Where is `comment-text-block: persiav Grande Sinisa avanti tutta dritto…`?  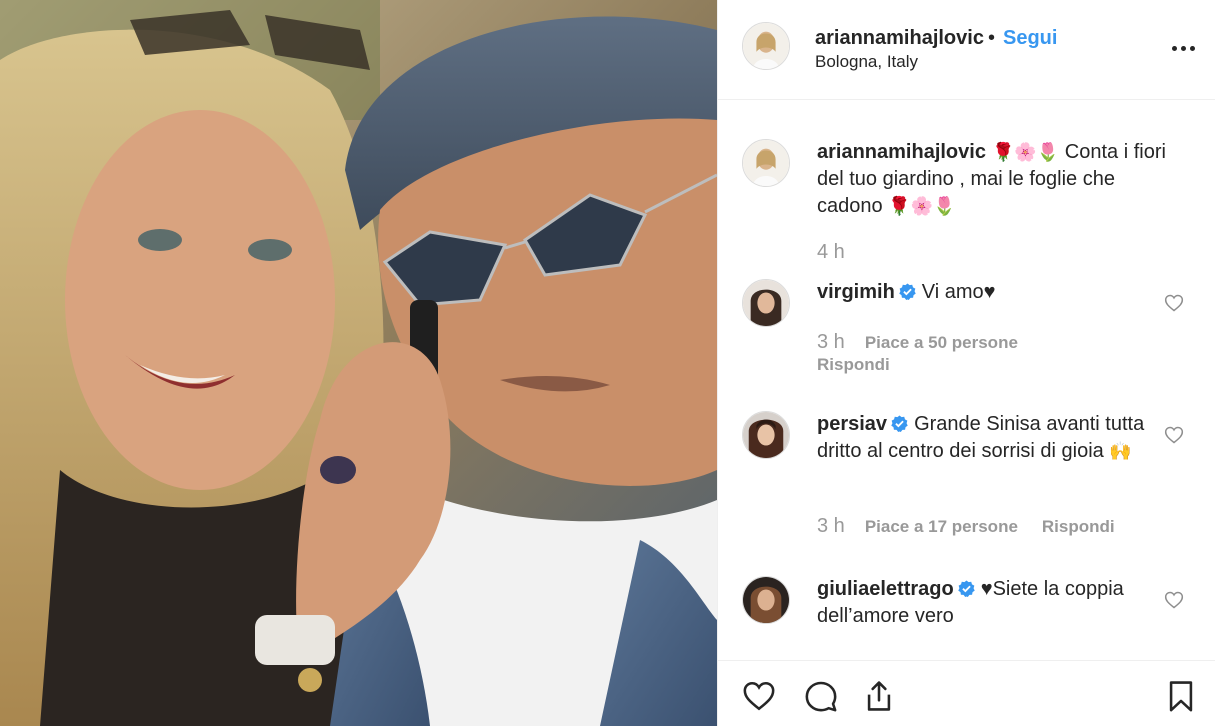 comment-text-block: persiav Grande Sinisa avanti tutta dritto… is located at coordinates (989, 438).